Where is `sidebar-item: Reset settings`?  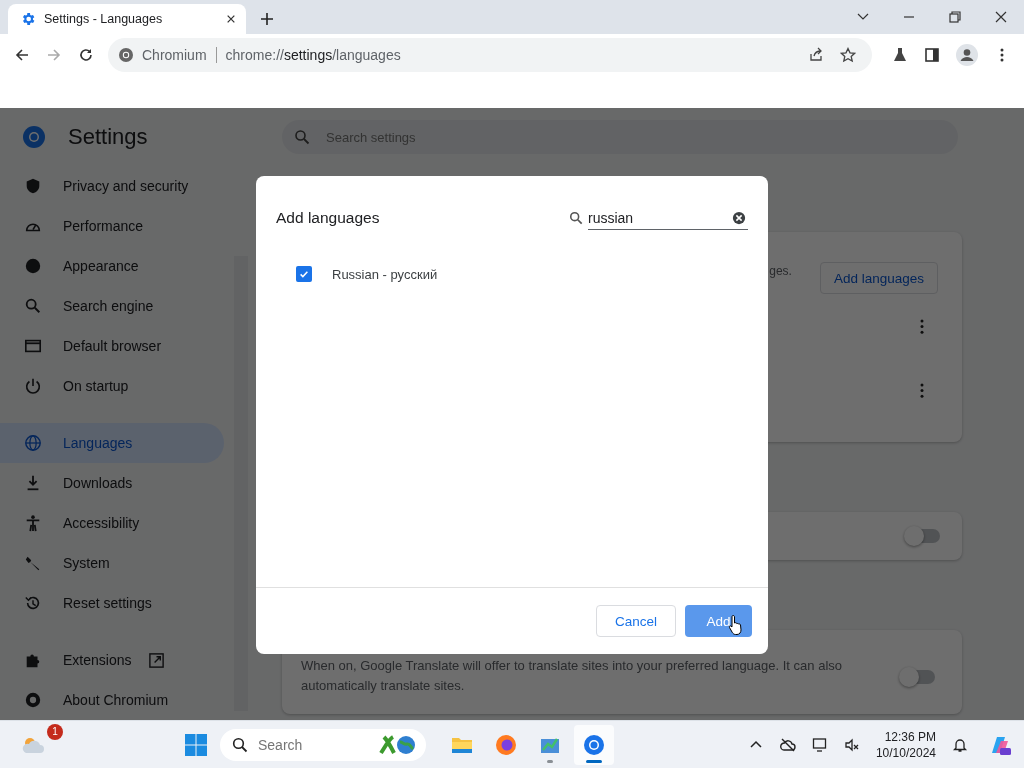 sidebar-item: Reset settings is located at coordinates (112, 603).